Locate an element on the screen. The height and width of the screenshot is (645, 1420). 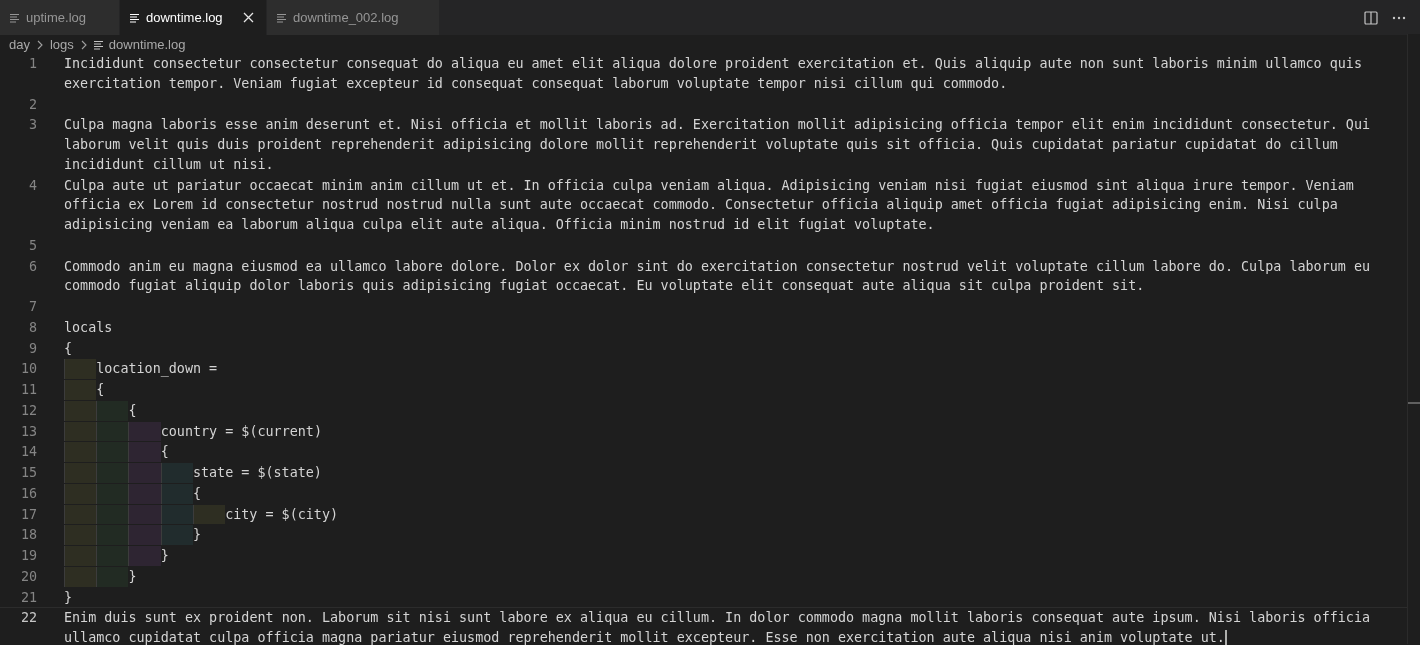
line-number: 18 is located at coordinates (28, 535).